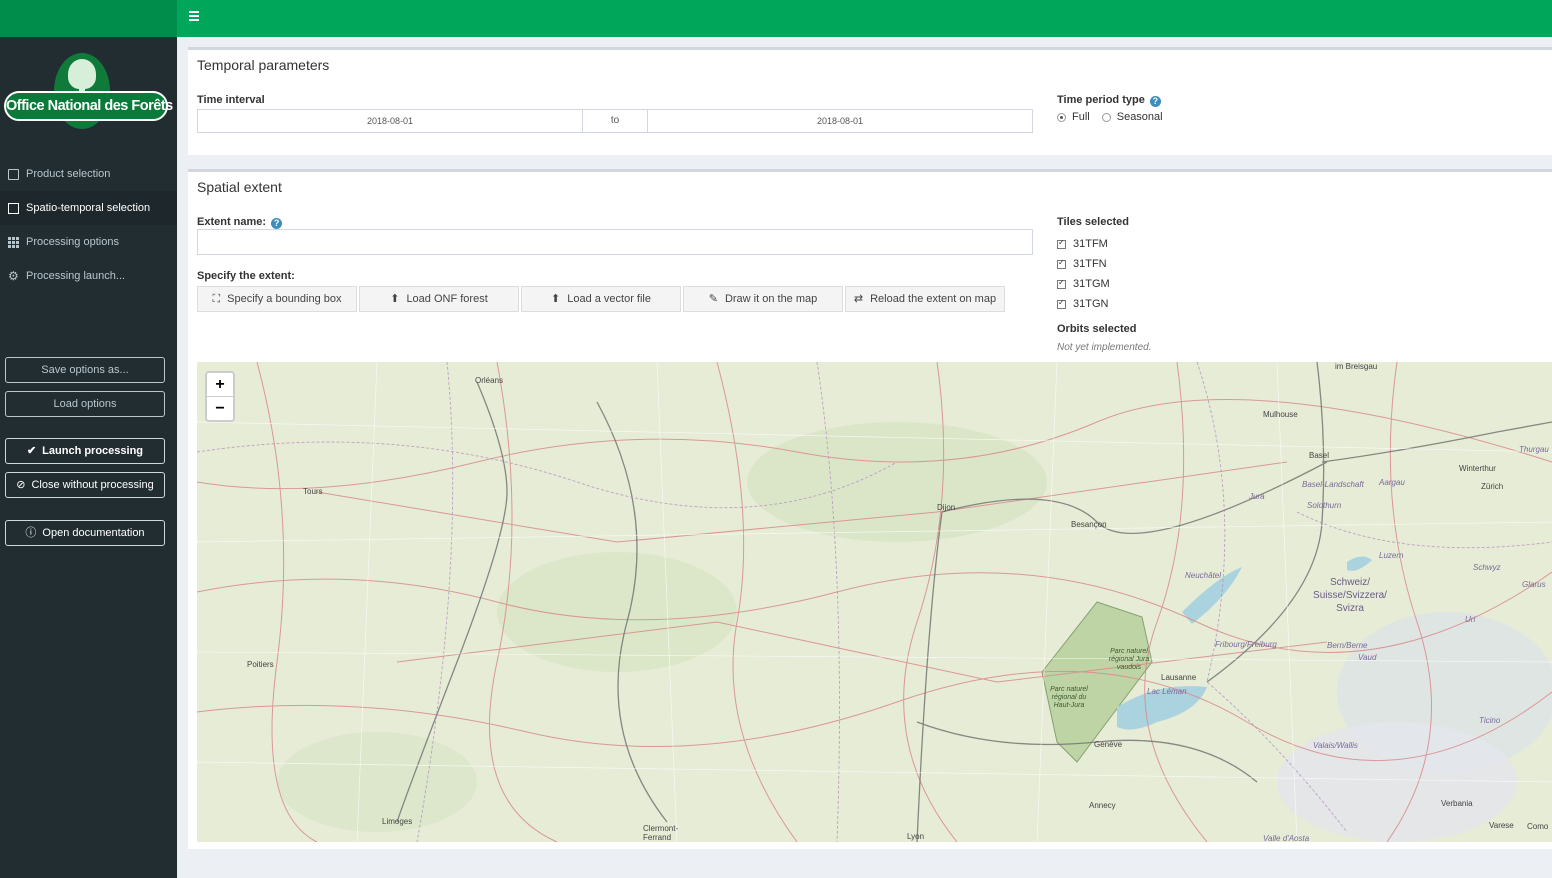  What do you see at coordinates (489, 380) in the screenshot?
I see `map-label-city: Orléans` at bounding box center [489, 380].